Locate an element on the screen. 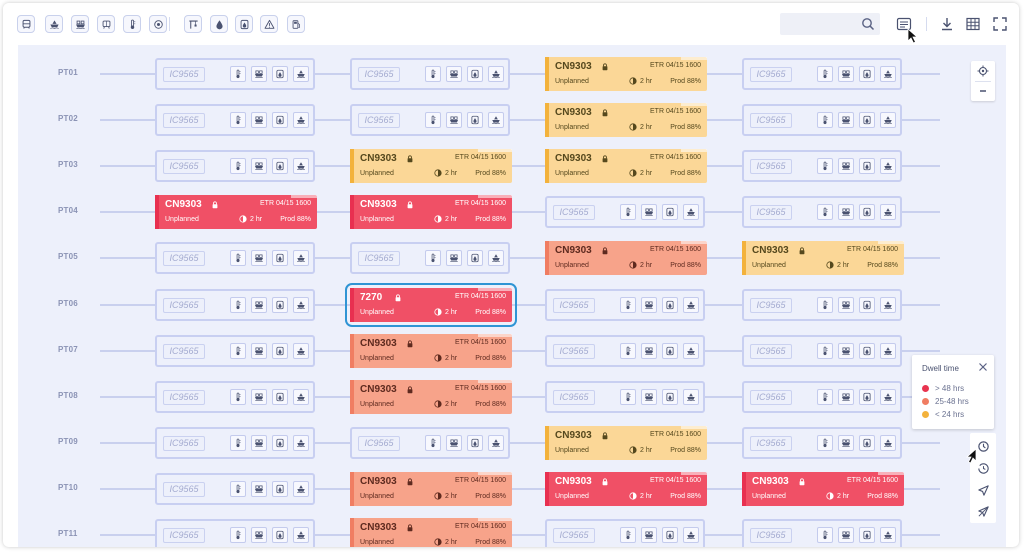 The image size is (1024, 552). target-filter-button is located at coordinates (158, 24).